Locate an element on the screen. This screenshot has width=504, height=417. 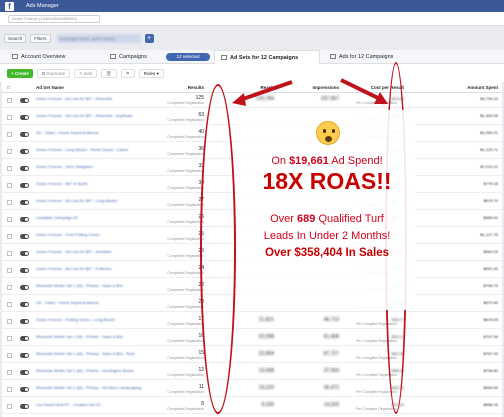
text-part: Ad Spend! is located at coordinates (355, 161).